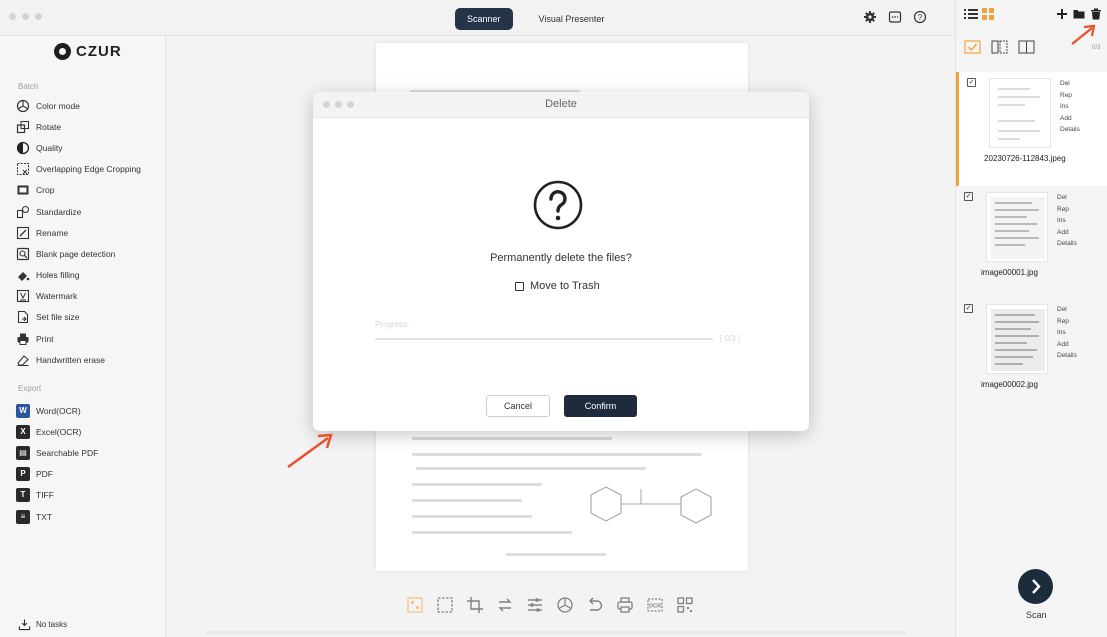 This screenshot has height=637, width=1107. Describe the element at coordinates (70, 359) in the screenshot. I see `sidebar-item-label: Handwritten erase` at that location.